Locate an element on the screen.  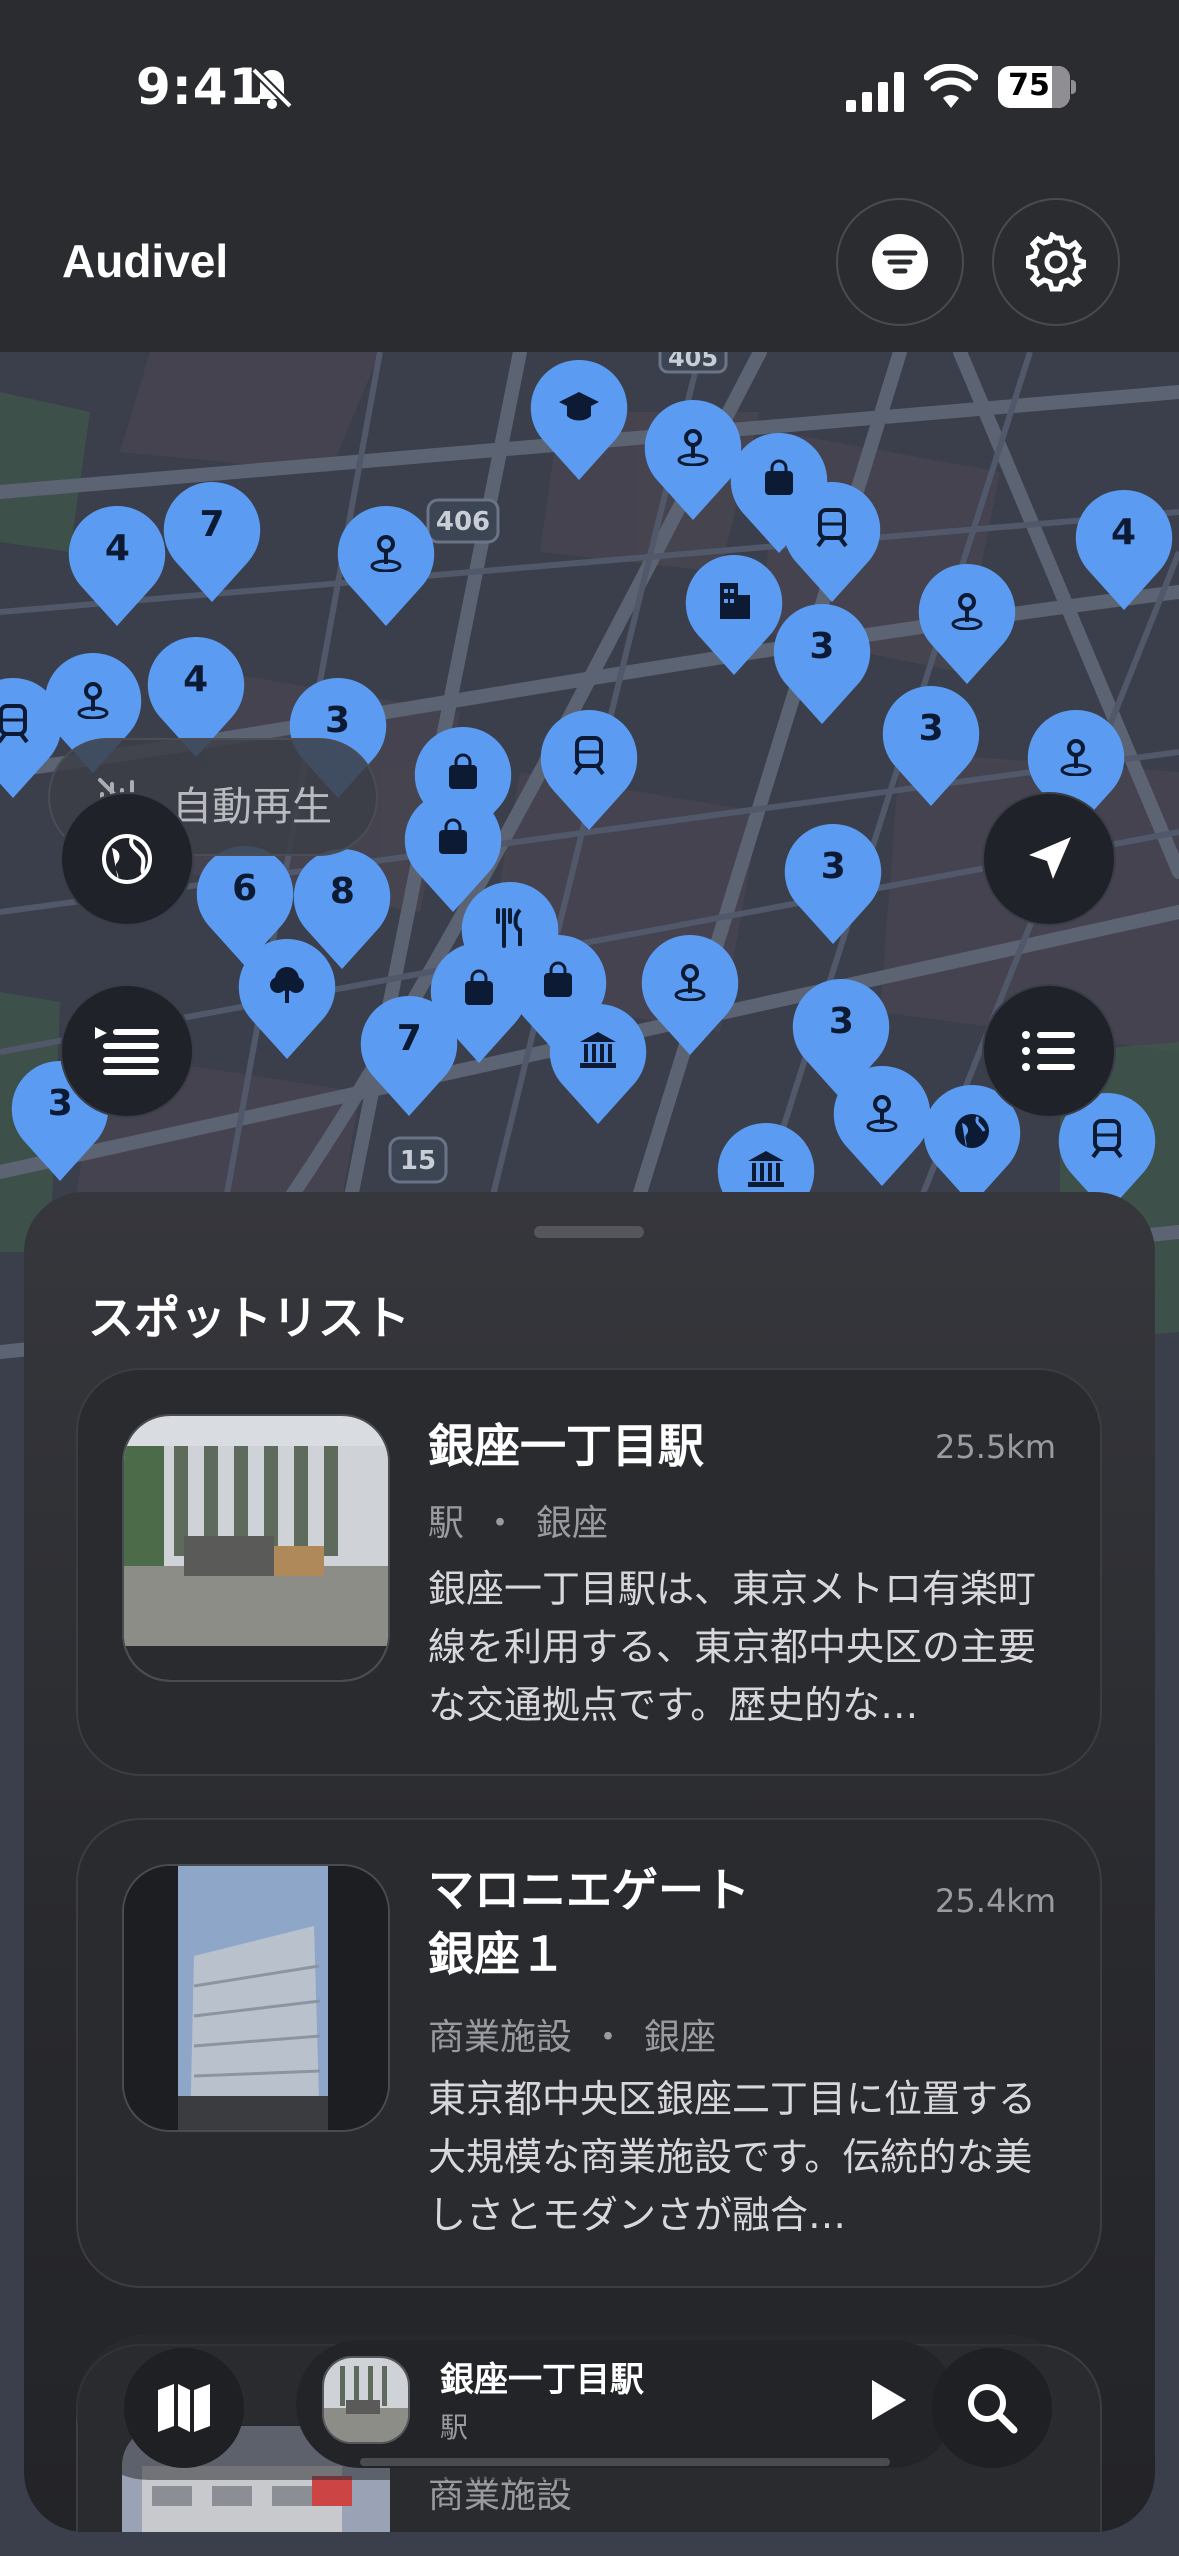
list-view-button is located at coordinates (1049, 1051).